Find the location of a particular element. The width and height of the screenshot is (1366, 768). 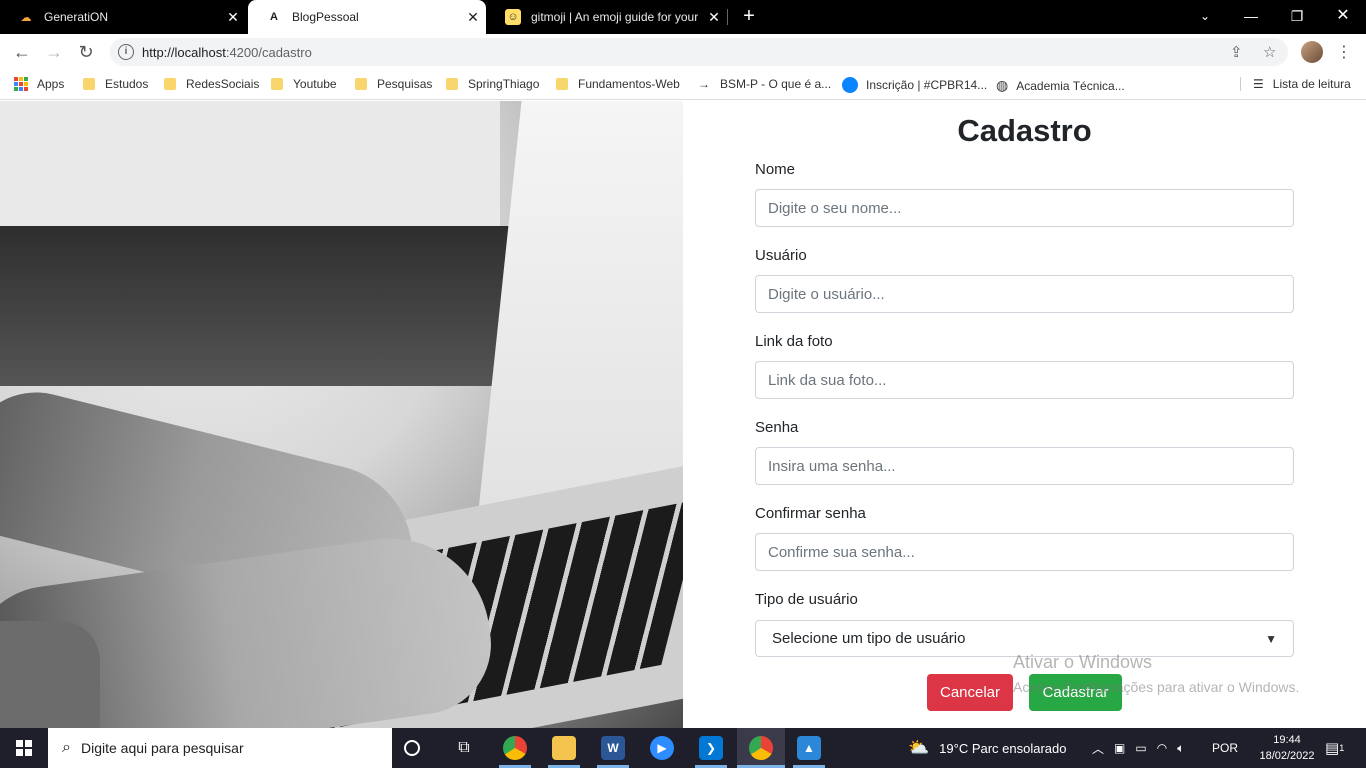

file-explorer-icon is located at coordinates (564, 748).